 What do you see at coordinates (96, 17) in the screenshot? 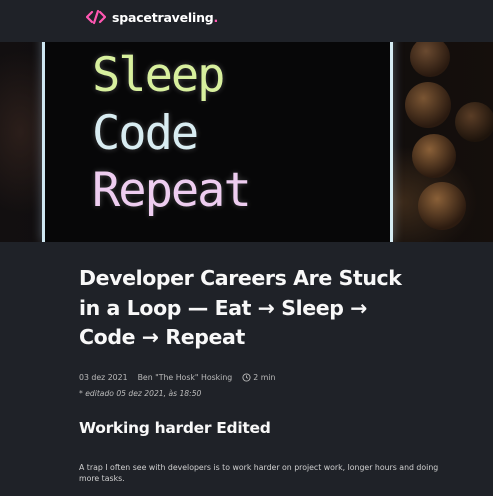
I see `code-brackets-icon` at bounding box center [96, 17].